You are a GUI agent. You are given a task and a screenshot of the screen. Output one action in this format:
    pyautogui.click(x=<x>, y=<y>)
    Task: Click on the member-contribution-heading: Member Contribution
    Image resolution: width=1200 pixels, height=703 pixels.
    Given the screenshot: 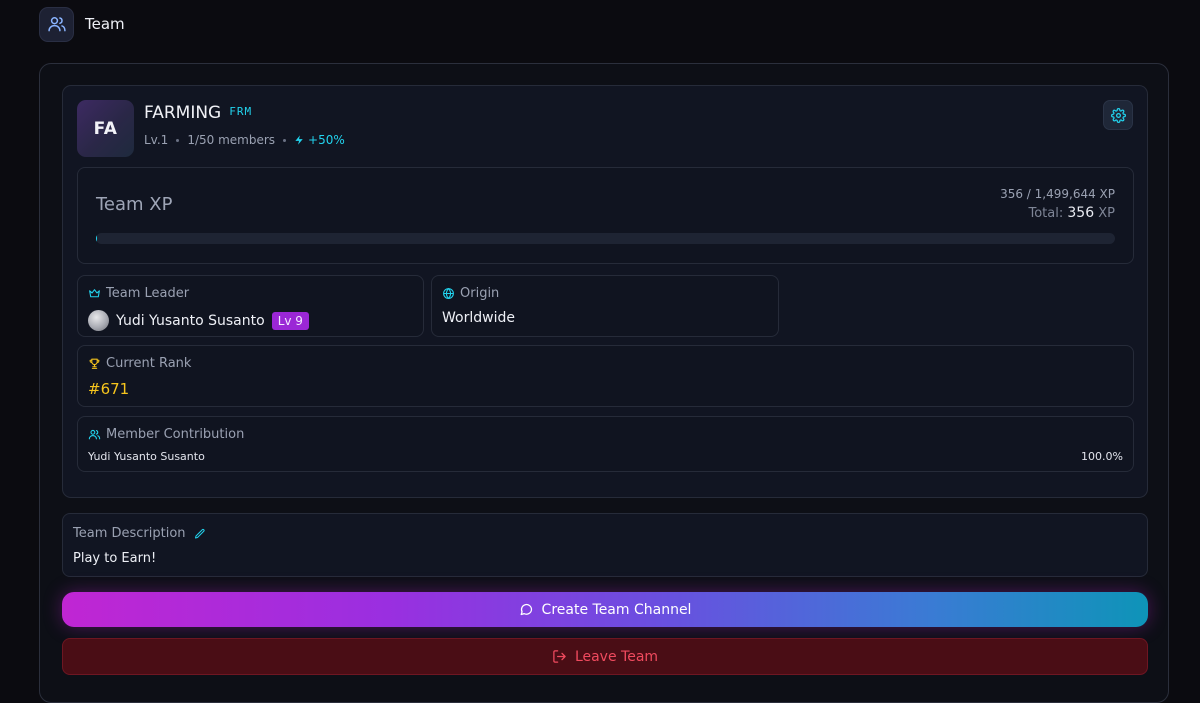 What is the action you would take?
    pyautogui.click(x=166, y=434)
    